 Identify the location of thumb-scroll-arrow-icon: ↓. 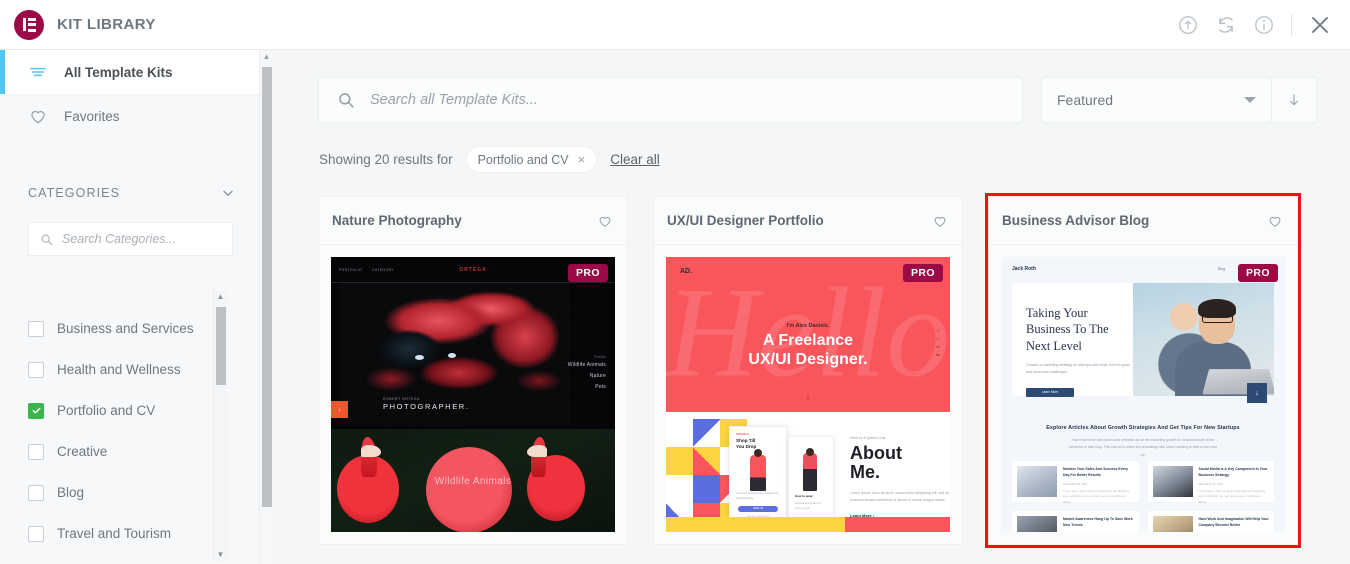
(808, 396).